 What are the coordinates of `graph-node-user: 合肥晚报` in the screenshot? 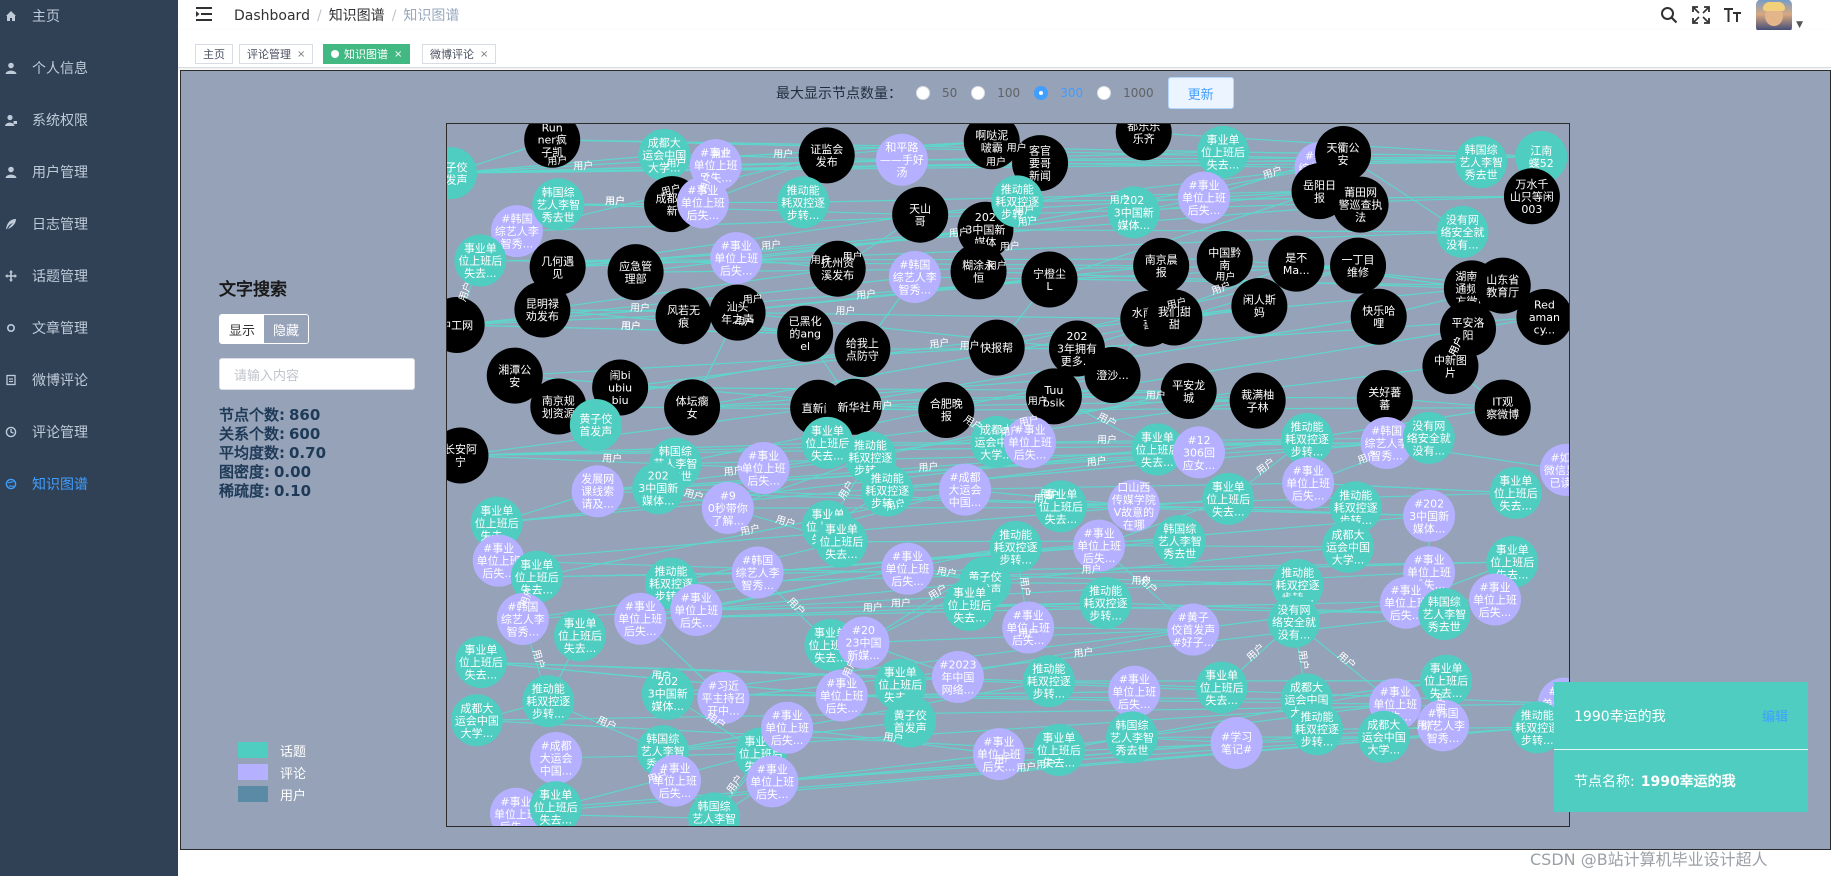 It's located at (946, 409).